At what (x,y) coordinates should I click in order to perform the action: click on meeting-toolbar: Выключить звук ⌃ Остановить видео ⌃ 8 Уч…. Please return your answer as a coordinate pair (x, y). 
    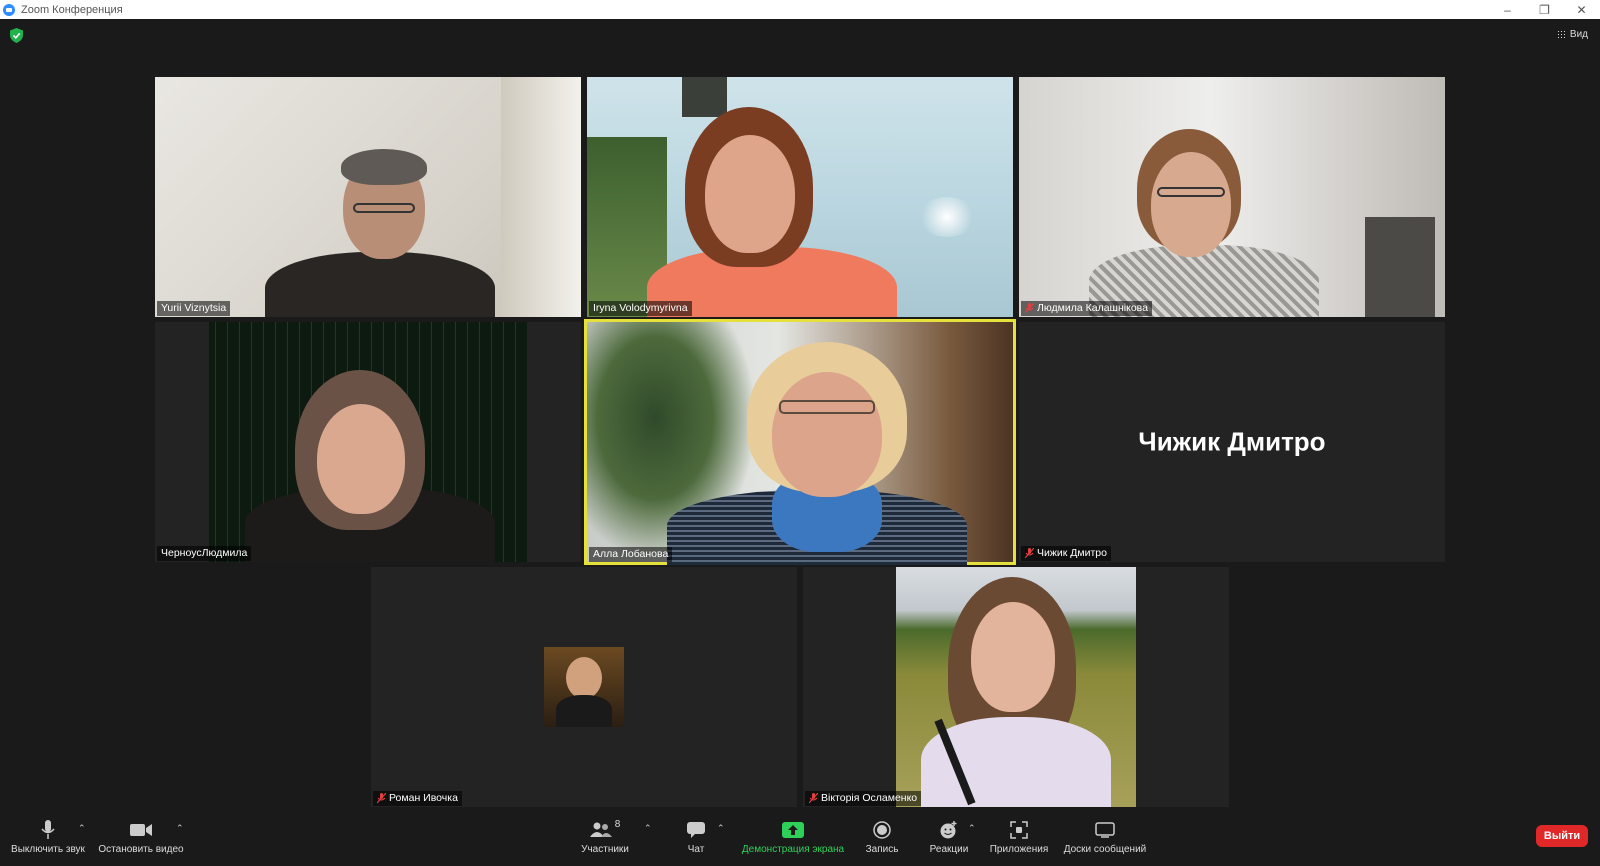
    Looking at the image, I should click on (800, 837).